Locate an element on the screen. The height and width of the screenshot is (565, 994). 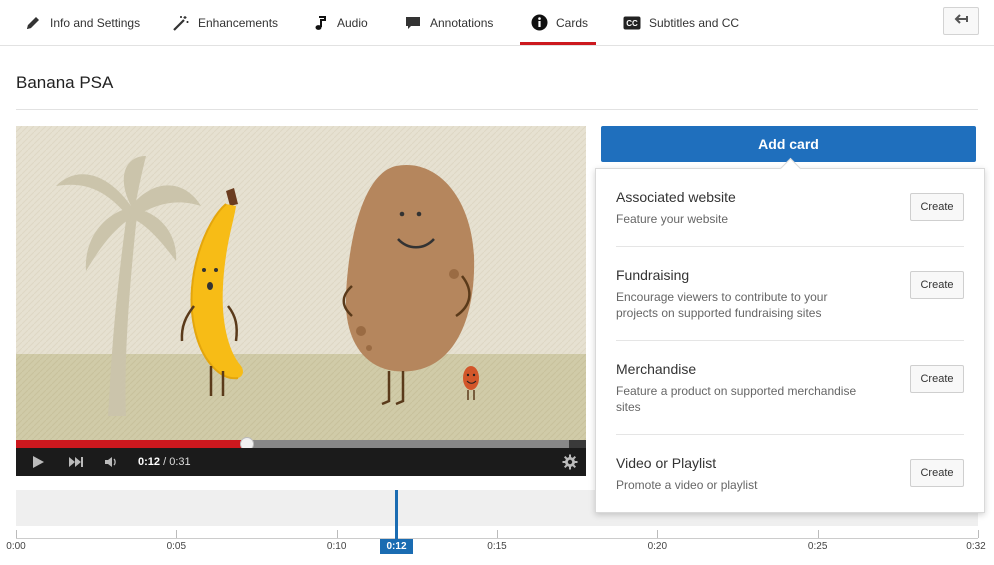
create-merchandise-button: Create is located at coordinates (937, 379).